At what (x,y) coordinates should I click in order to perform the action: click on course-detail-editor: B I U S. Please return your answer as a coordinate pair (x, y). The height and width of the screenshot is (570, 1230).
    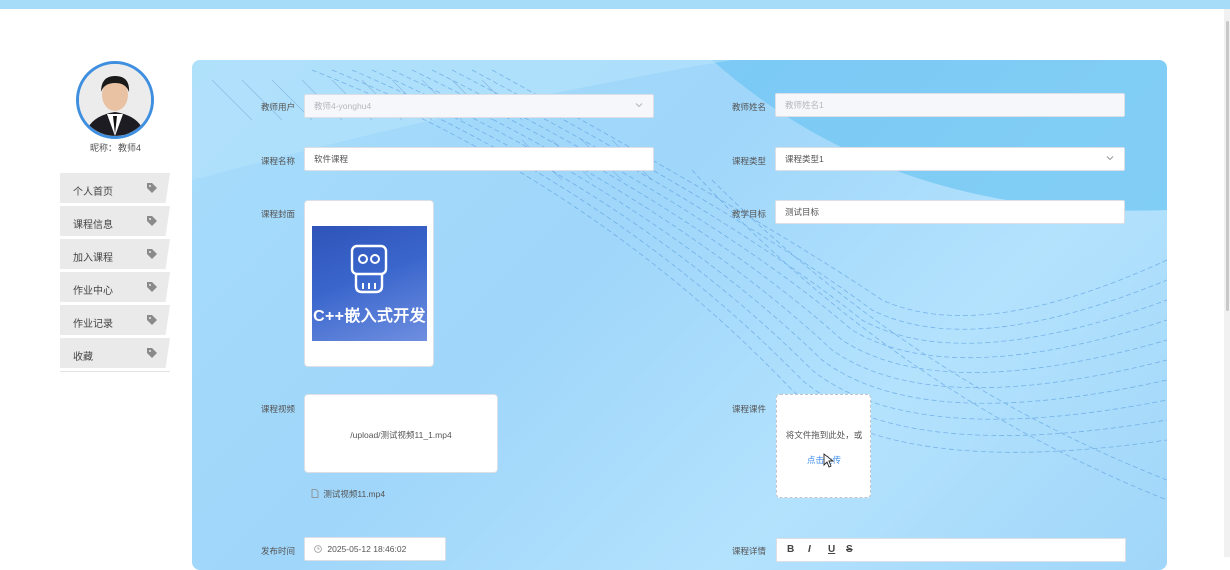
    Looking at the image, I should click on (951, 550).